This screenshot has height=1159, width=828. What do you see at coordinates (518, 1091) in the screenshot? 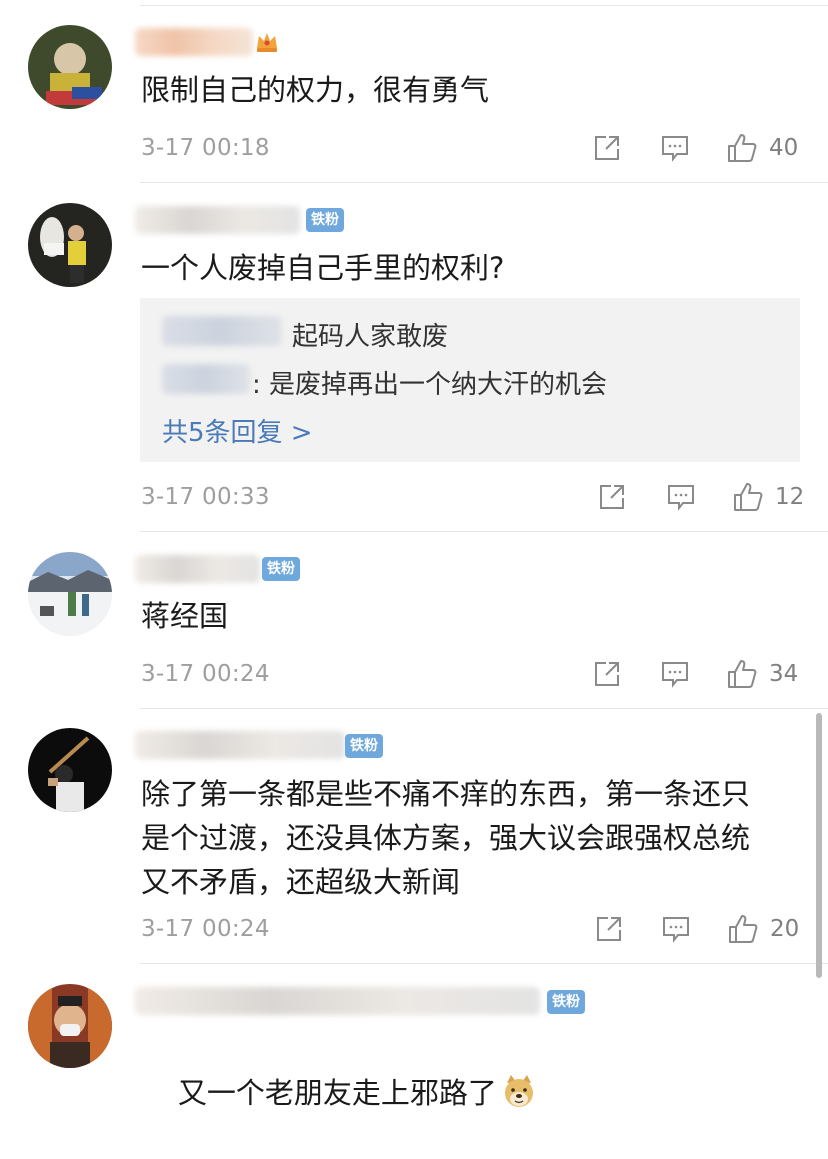
I see `doge-emoji-icon` at bounding box center [518, 1091].